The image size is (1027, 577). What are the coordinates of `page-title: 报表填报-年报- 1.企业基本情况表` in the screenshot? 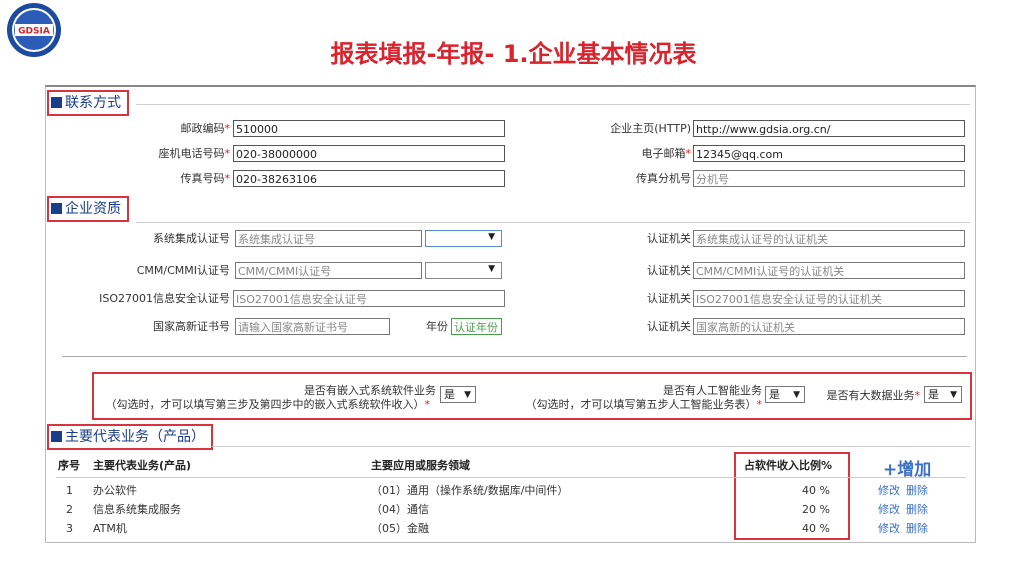 It's located at (513, 54).